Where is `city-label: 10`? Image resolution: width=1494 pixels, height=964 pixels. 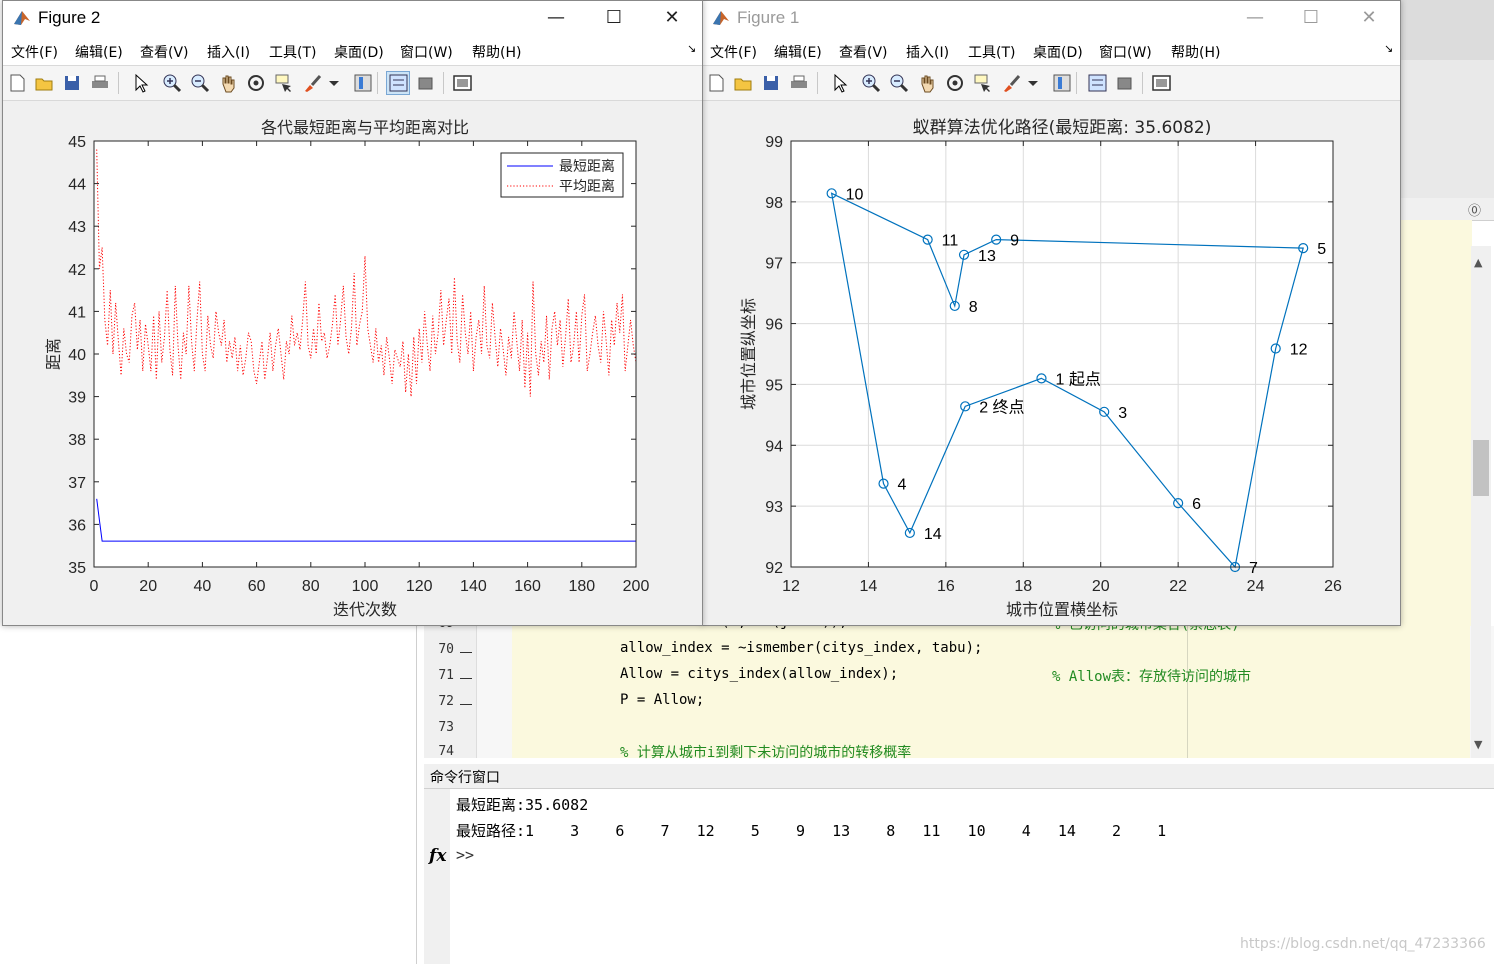
city-label: 10 is located at coordinates (855, 194).